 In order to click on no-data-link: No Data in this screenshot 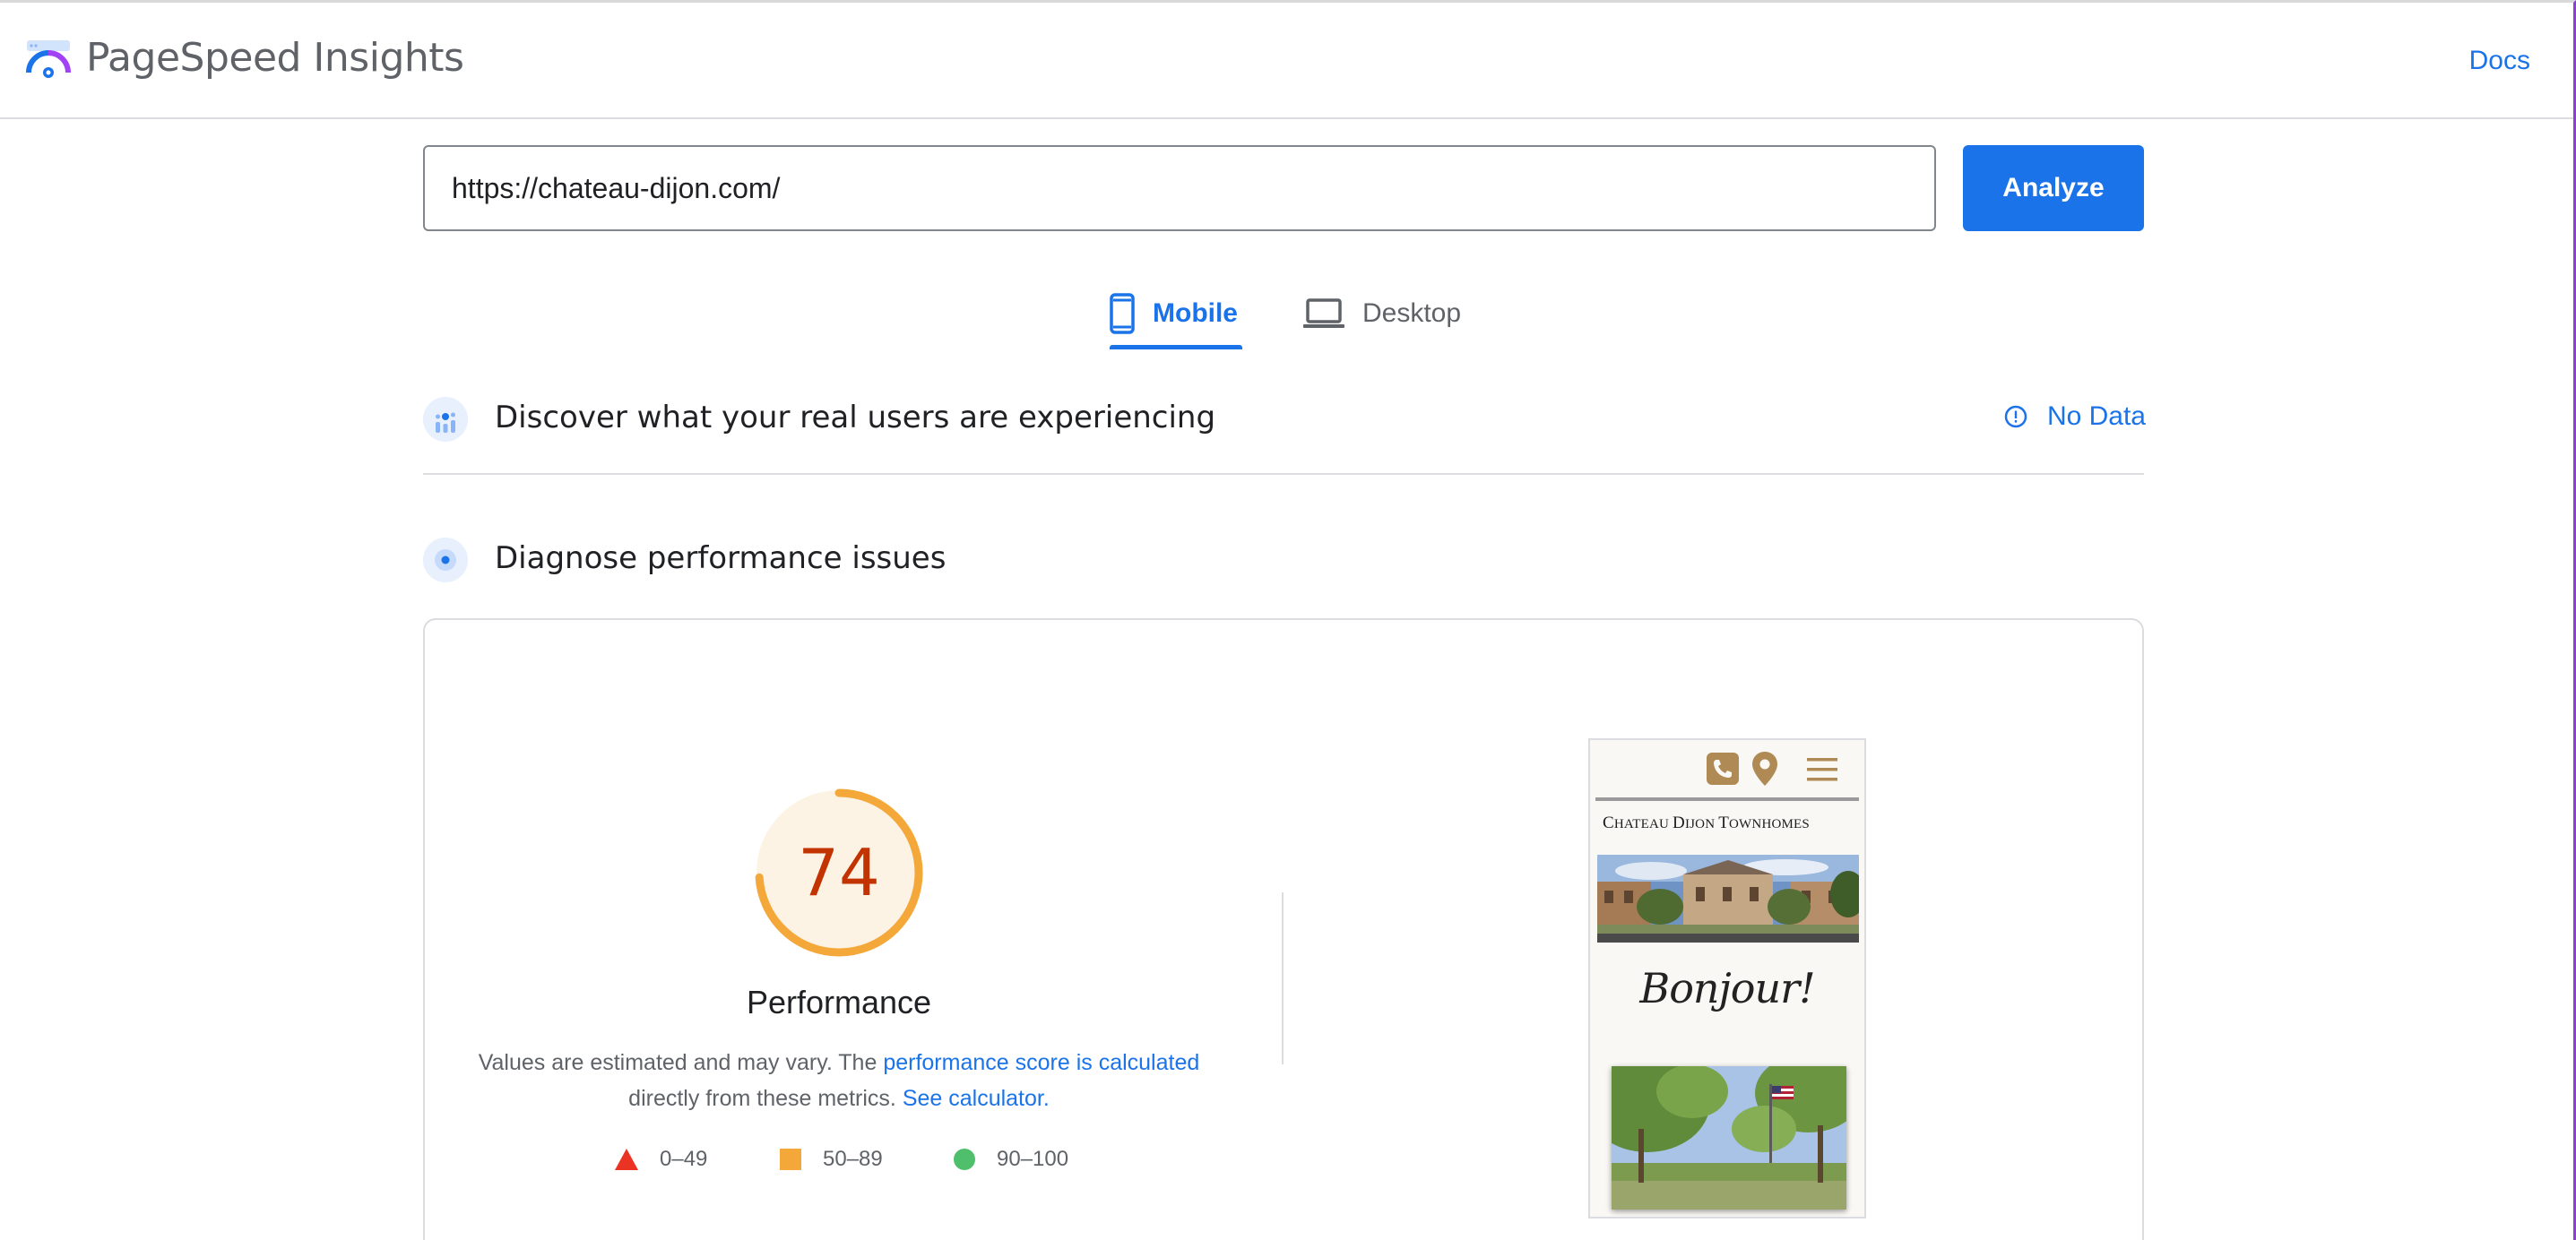, I will do `click(2075, 417)`.